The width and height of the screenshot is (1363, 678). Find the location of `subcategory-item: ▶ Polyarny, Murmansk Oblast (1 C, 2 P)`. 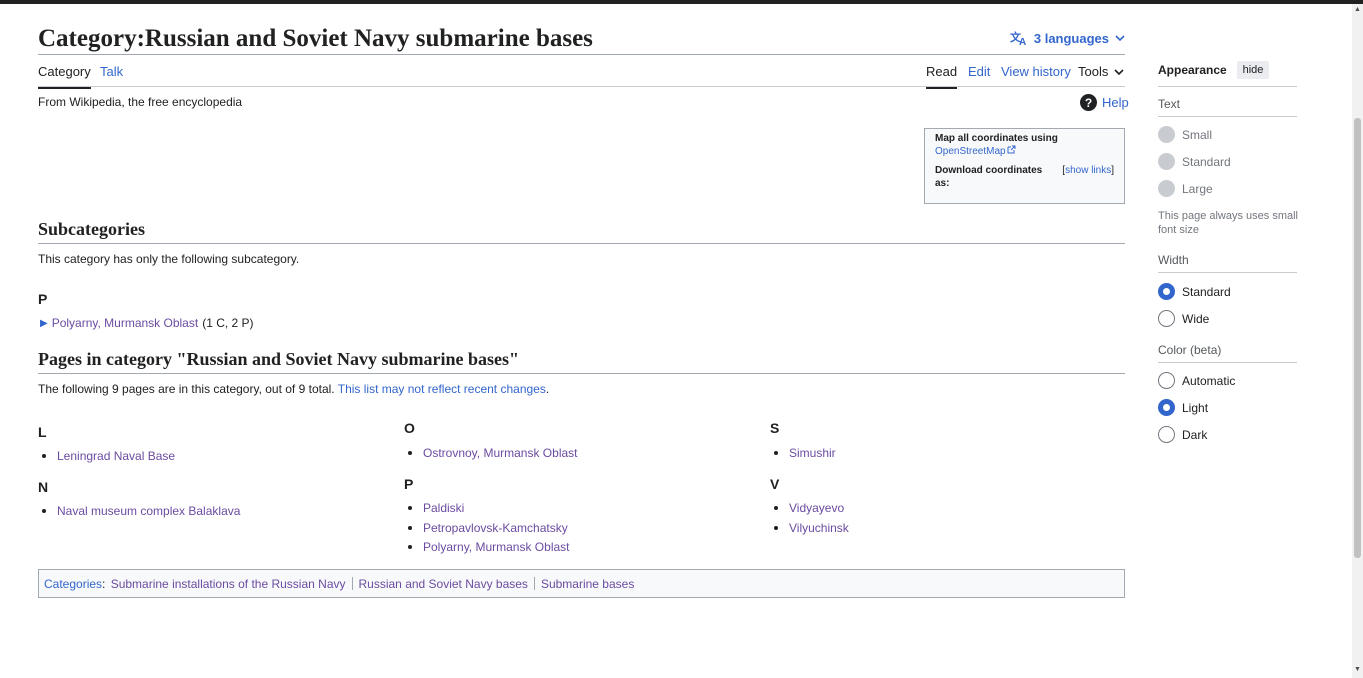

subcategory-item: ▶ Polyarny, Murmansk Oblast (1 C, 2 P) is located at coordinates (147, 323).